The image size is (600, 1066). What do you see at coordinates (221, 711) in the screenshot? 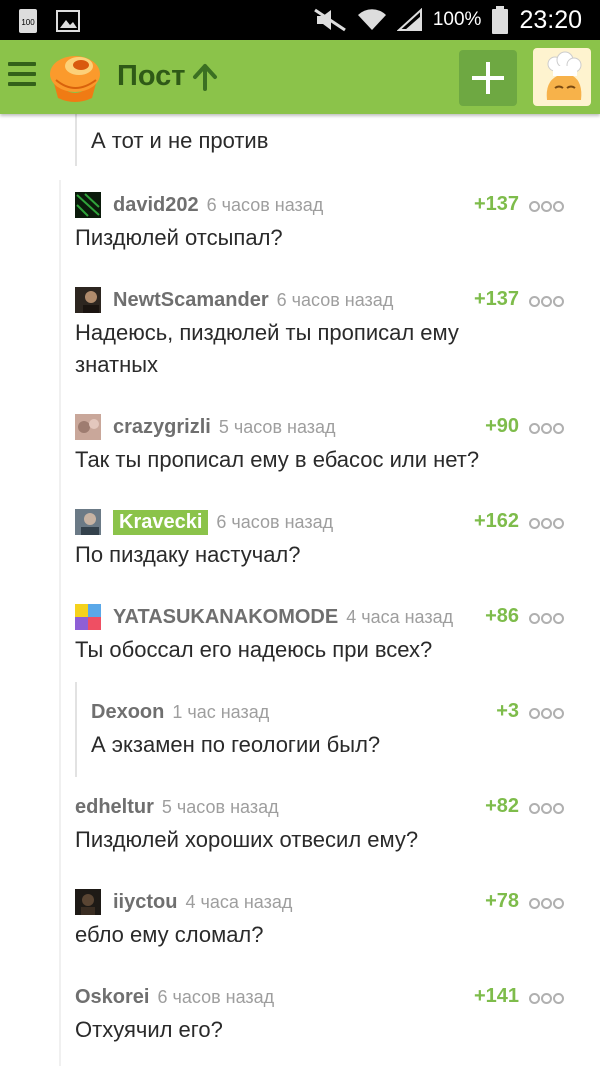
I see `comment-time: 1 час назад` at bounding box center [221, 711].